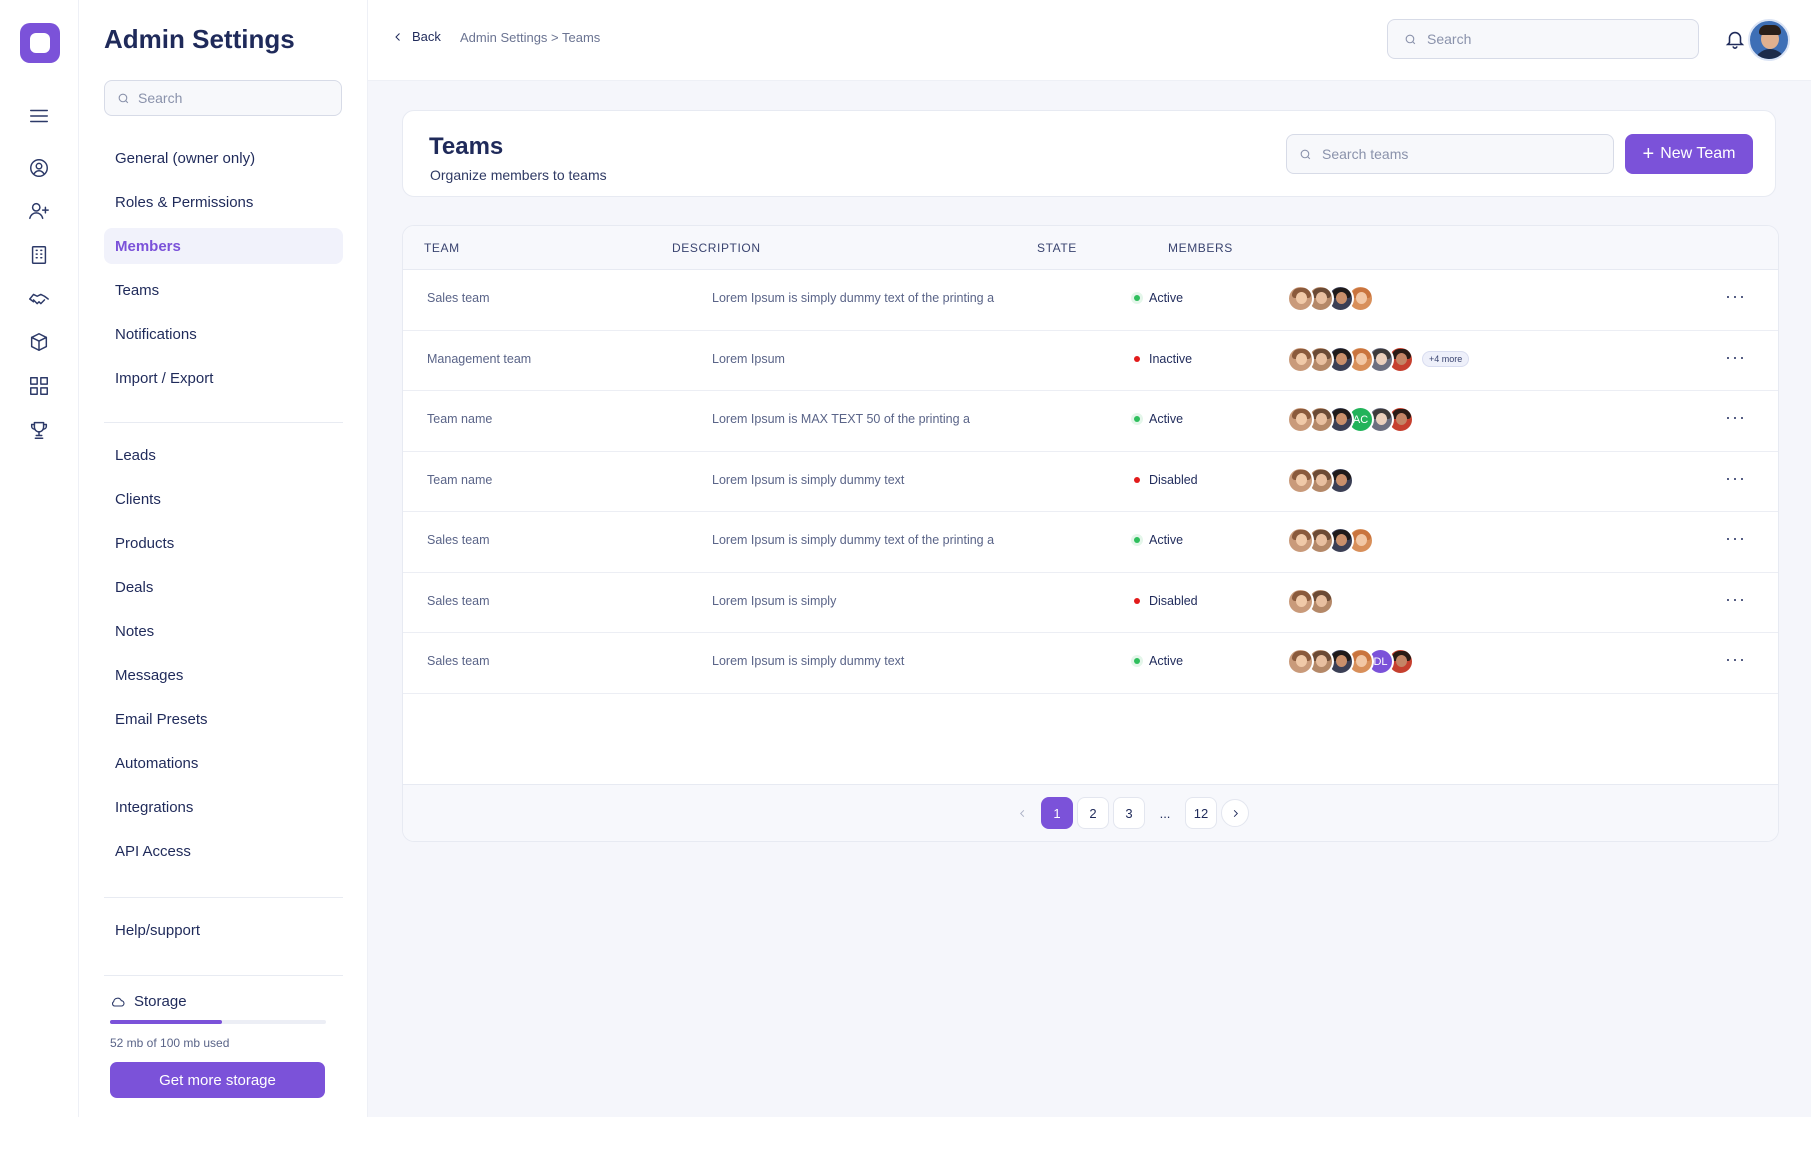  What do you see at coordinates (223, 455) in the screenshot?
I see `sidebar-item-leads: Leads` at bounding box center [223, 455].